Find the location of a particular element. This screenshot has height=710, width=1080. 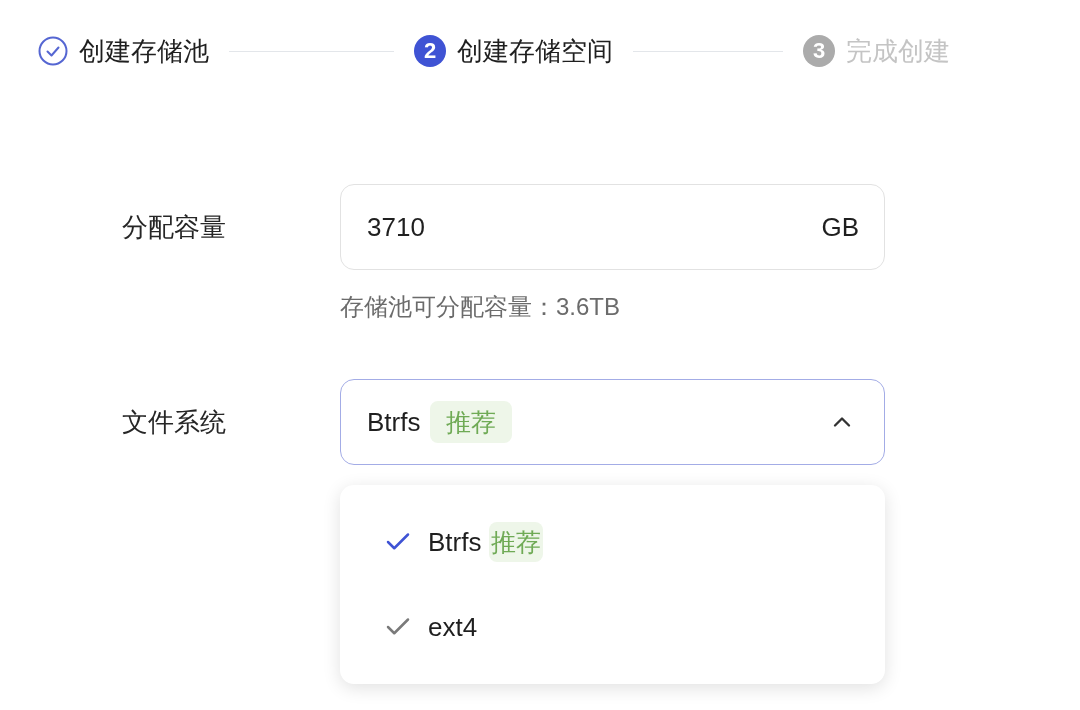

field-label: 分配容量 is located at coordinates (174, 227).